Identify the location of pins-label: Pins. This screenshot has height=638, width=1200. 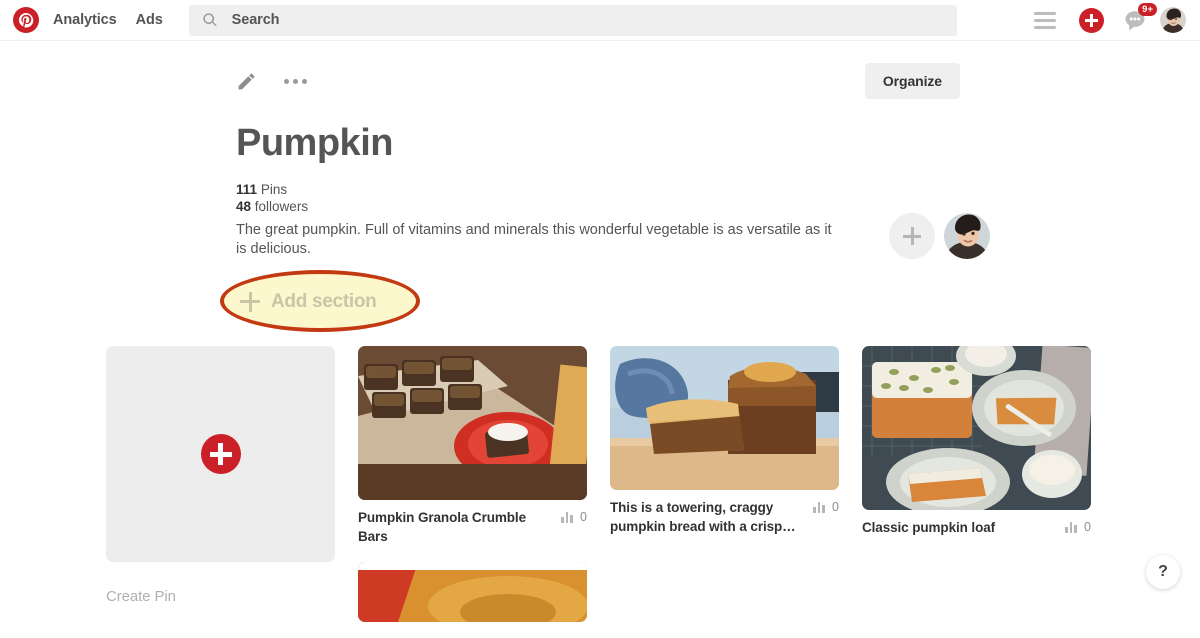
(274, 189).